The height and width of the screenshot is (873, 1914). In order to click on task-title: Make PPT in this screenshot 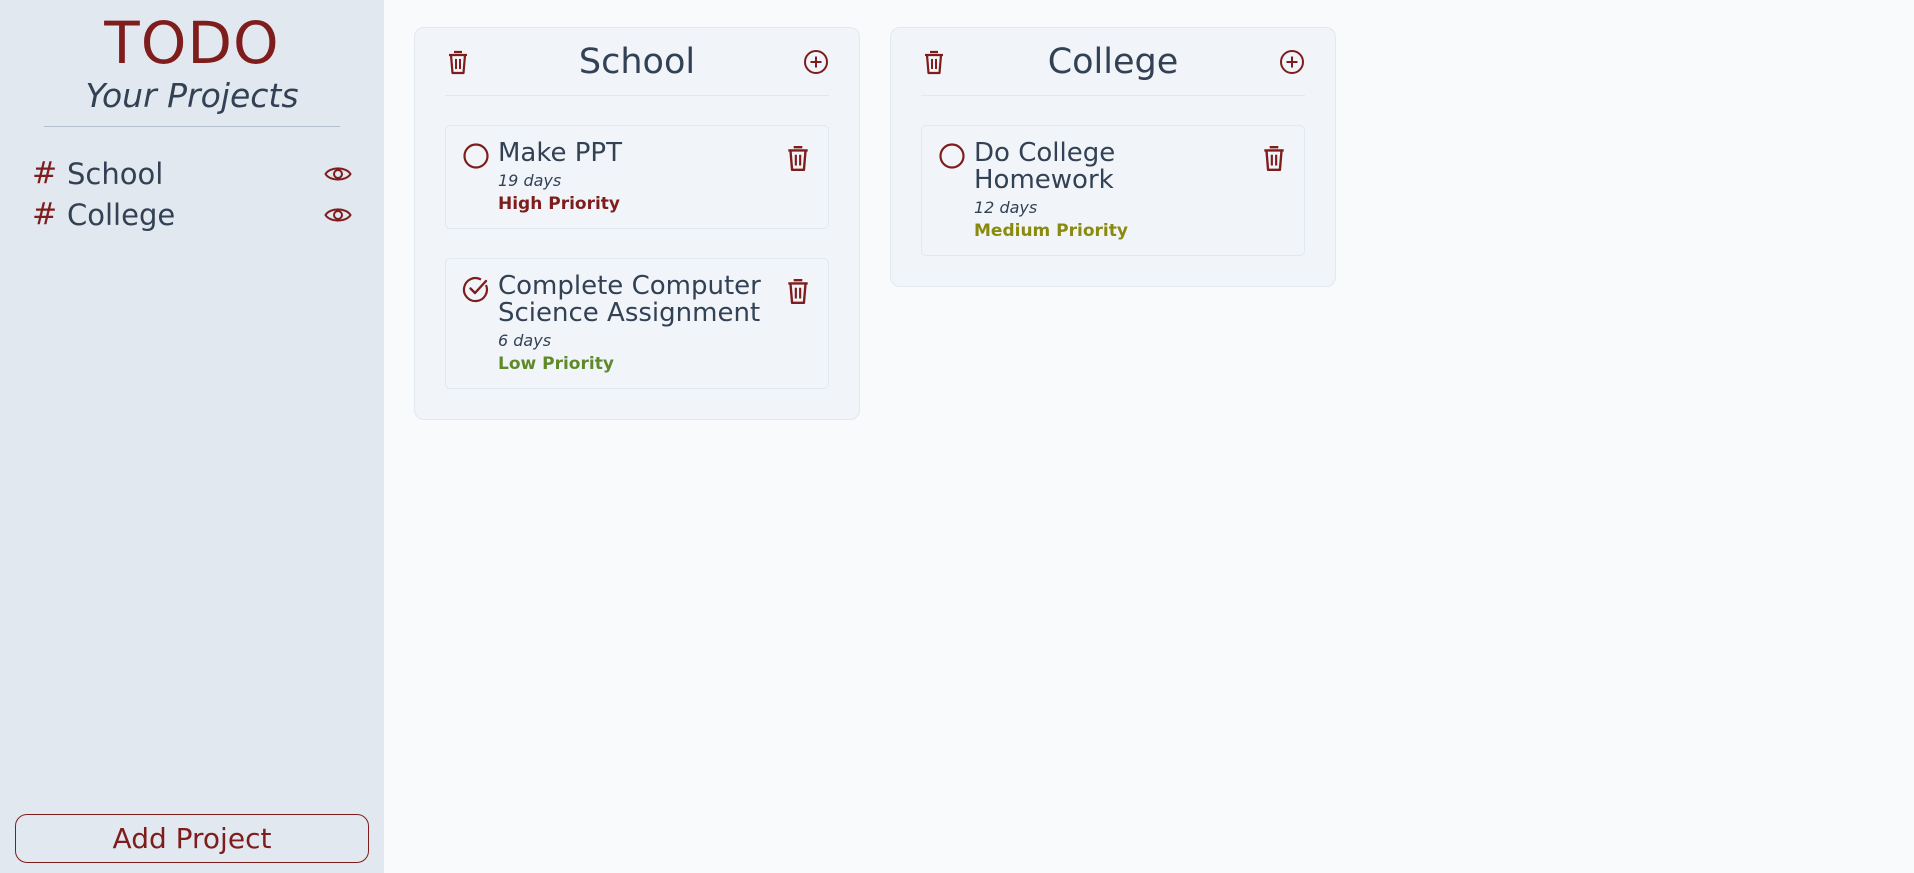, I will do `click(560, 153)`.